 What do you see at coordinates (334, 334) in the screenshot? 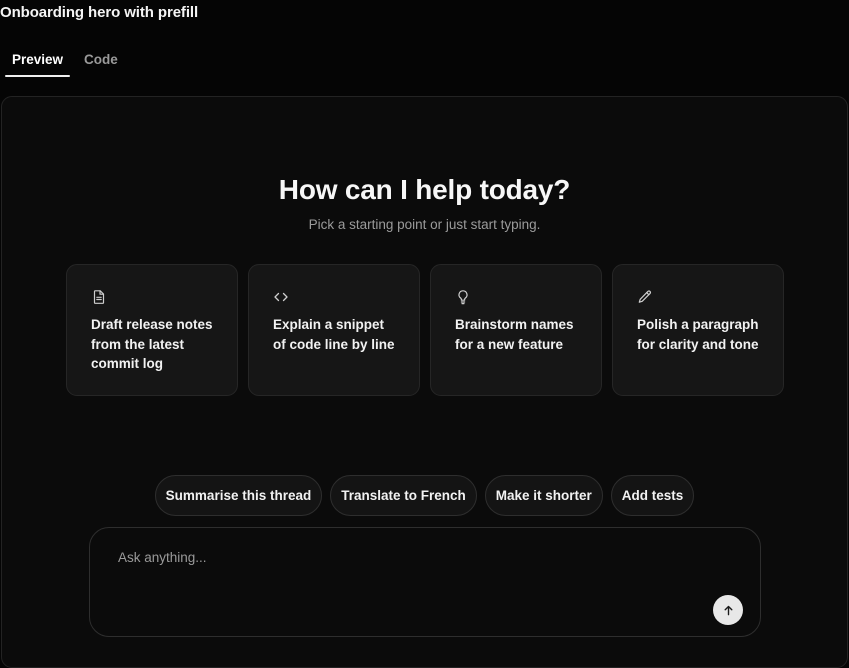
I see `card-text: Explain a snippet of code line by line` at bounding box center [334, 334].